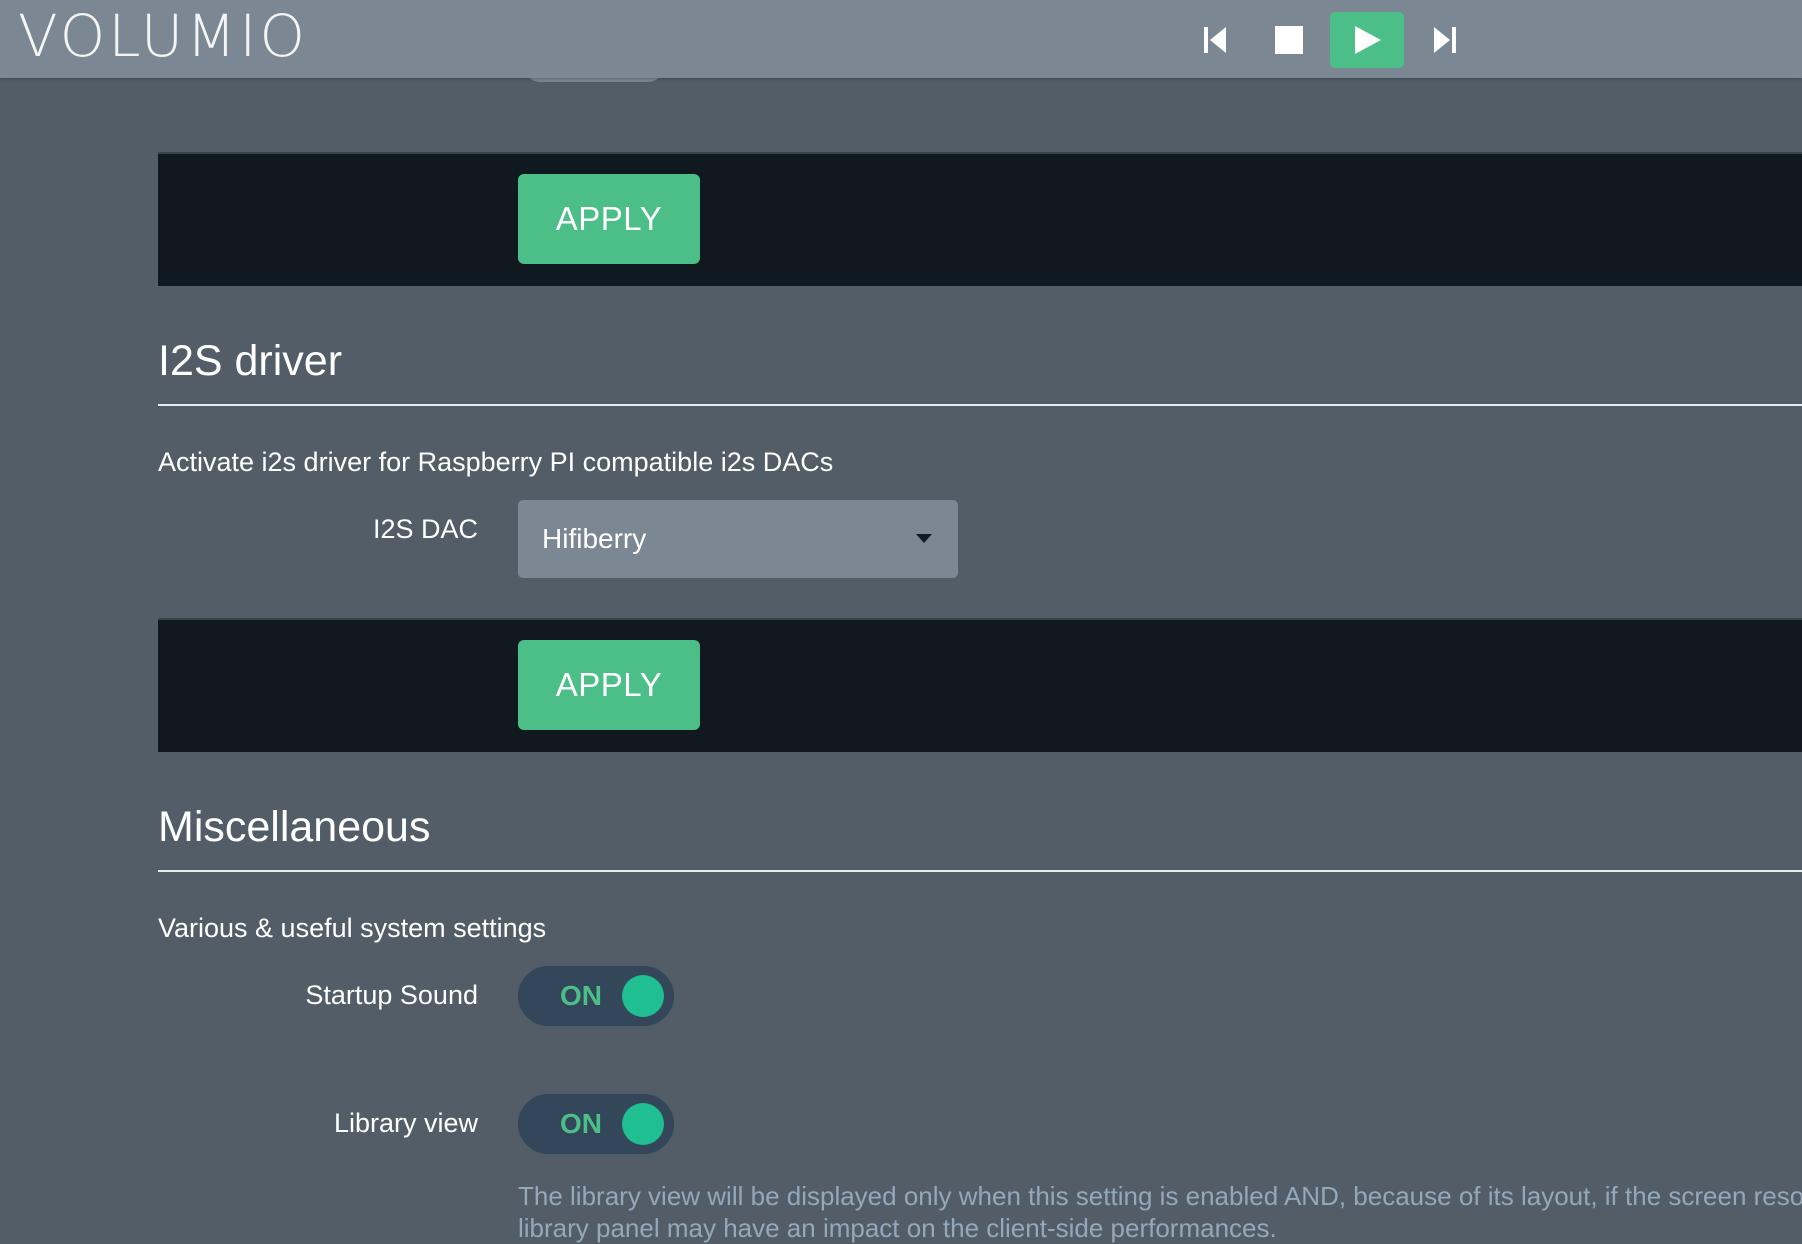 The width and height of the screenshot is (1802, 1244). I want to click on skip-previous-icon, so click(1215, 40).